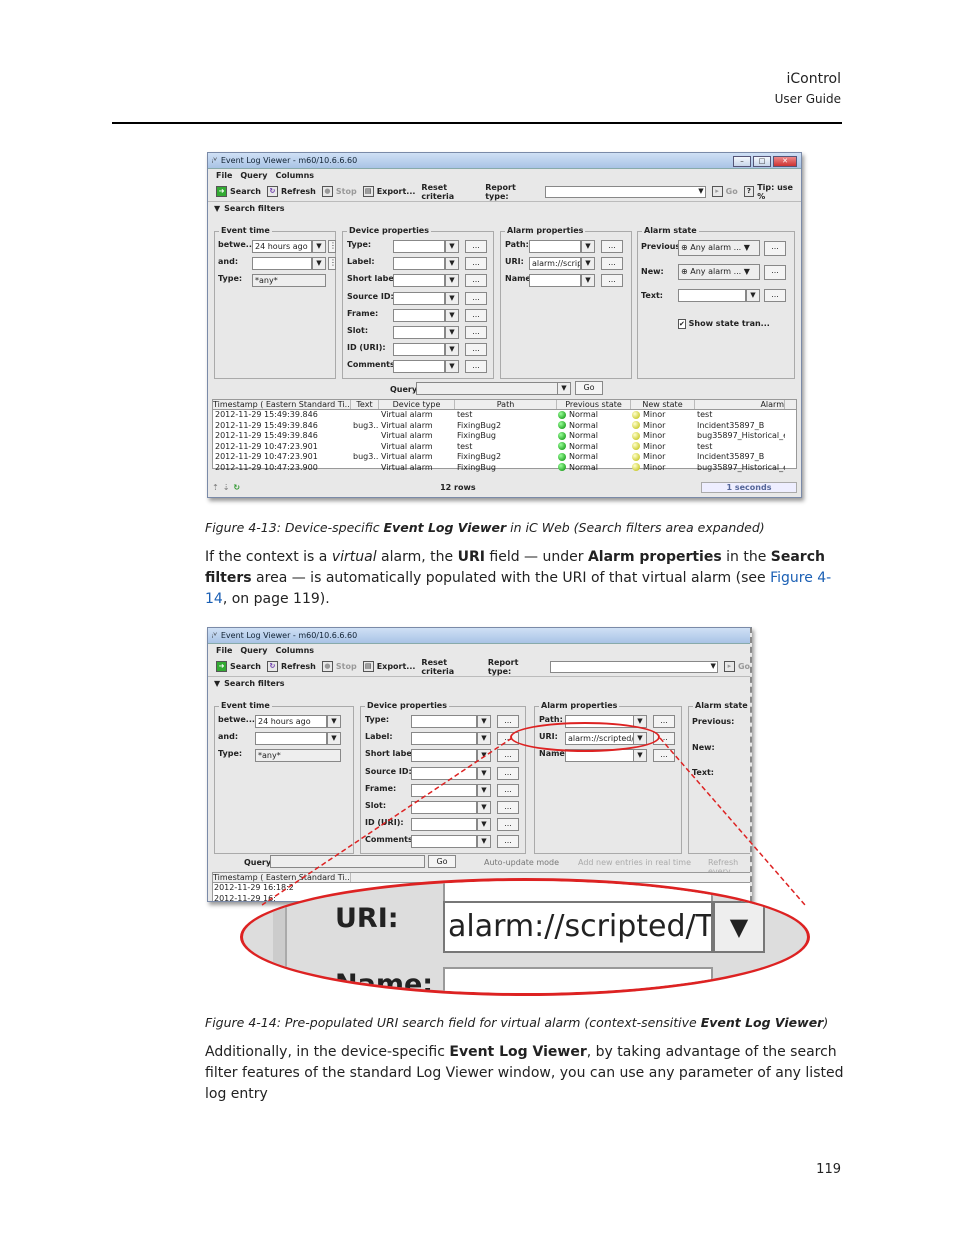 The image size is (954, 1235). Describe the element at coordinates (444, 721) in the screenshot. I see `dp2-field-type` at that location.